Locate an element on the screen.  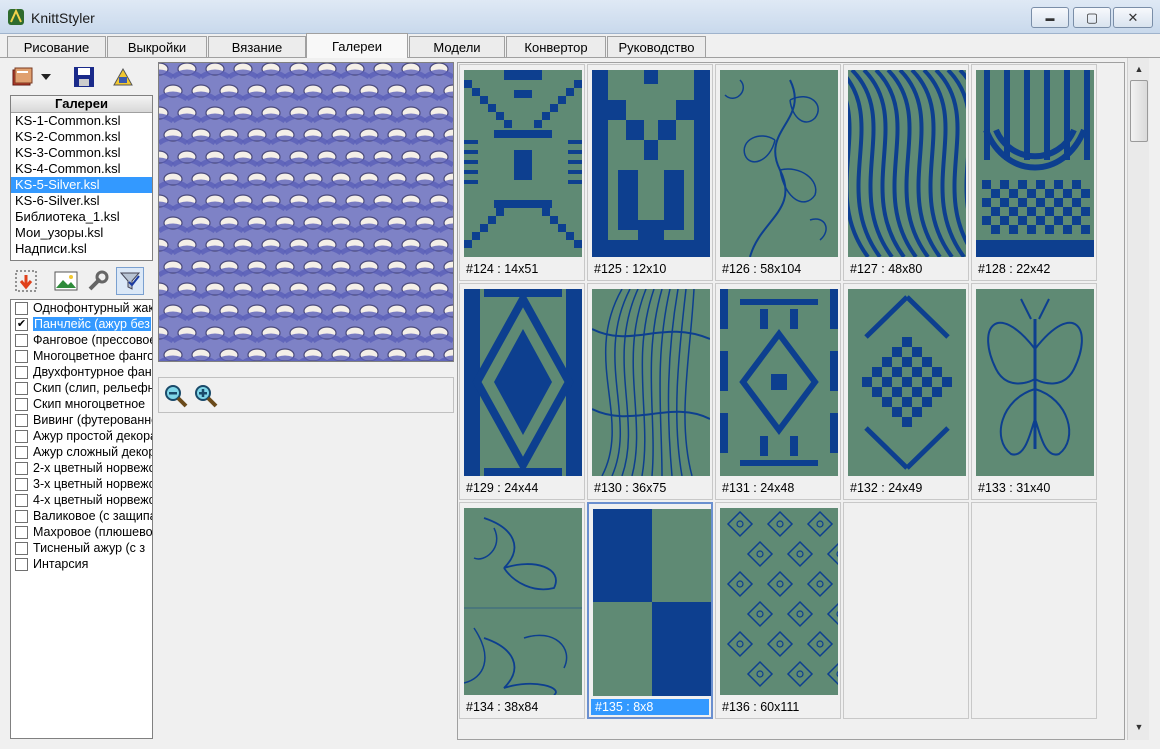
technique-item: Скип многоцветное is located at coordinates (81, 404).